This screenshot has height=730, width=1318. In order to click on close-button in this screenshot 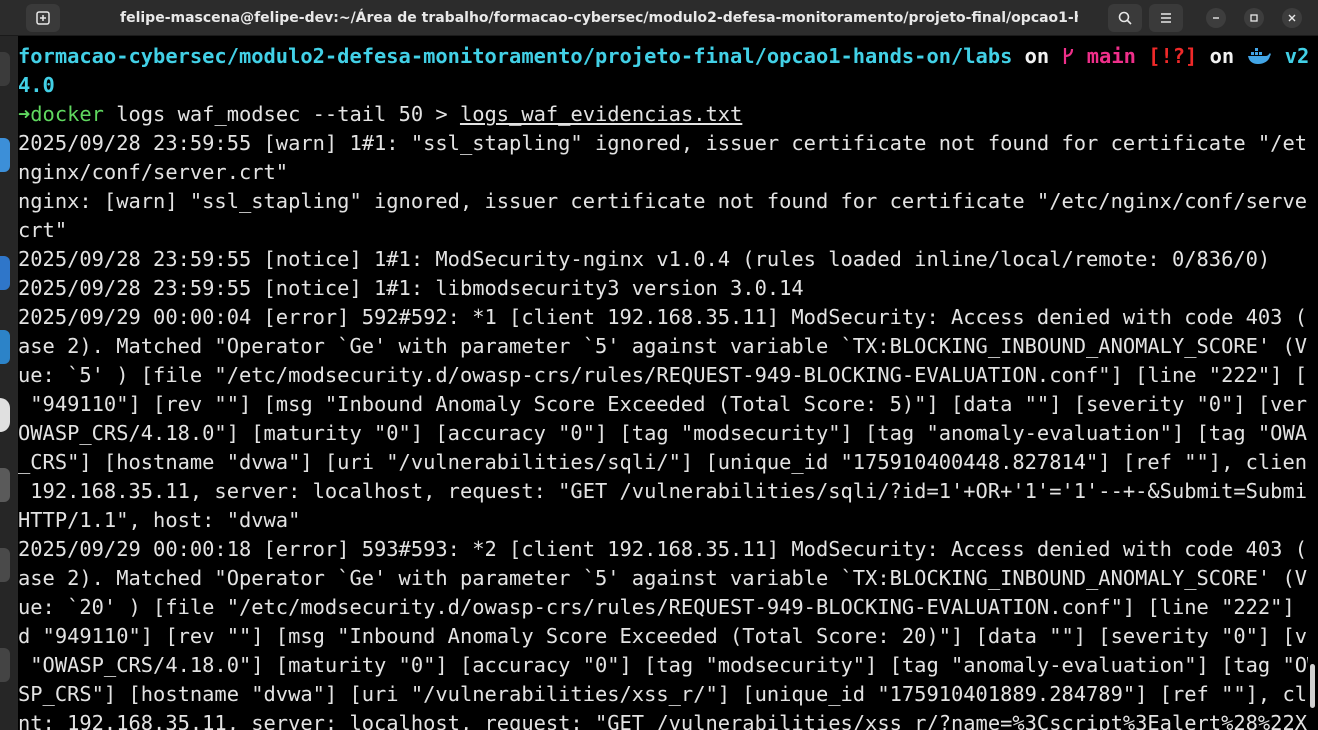, I will do `click(1292, 18)`.